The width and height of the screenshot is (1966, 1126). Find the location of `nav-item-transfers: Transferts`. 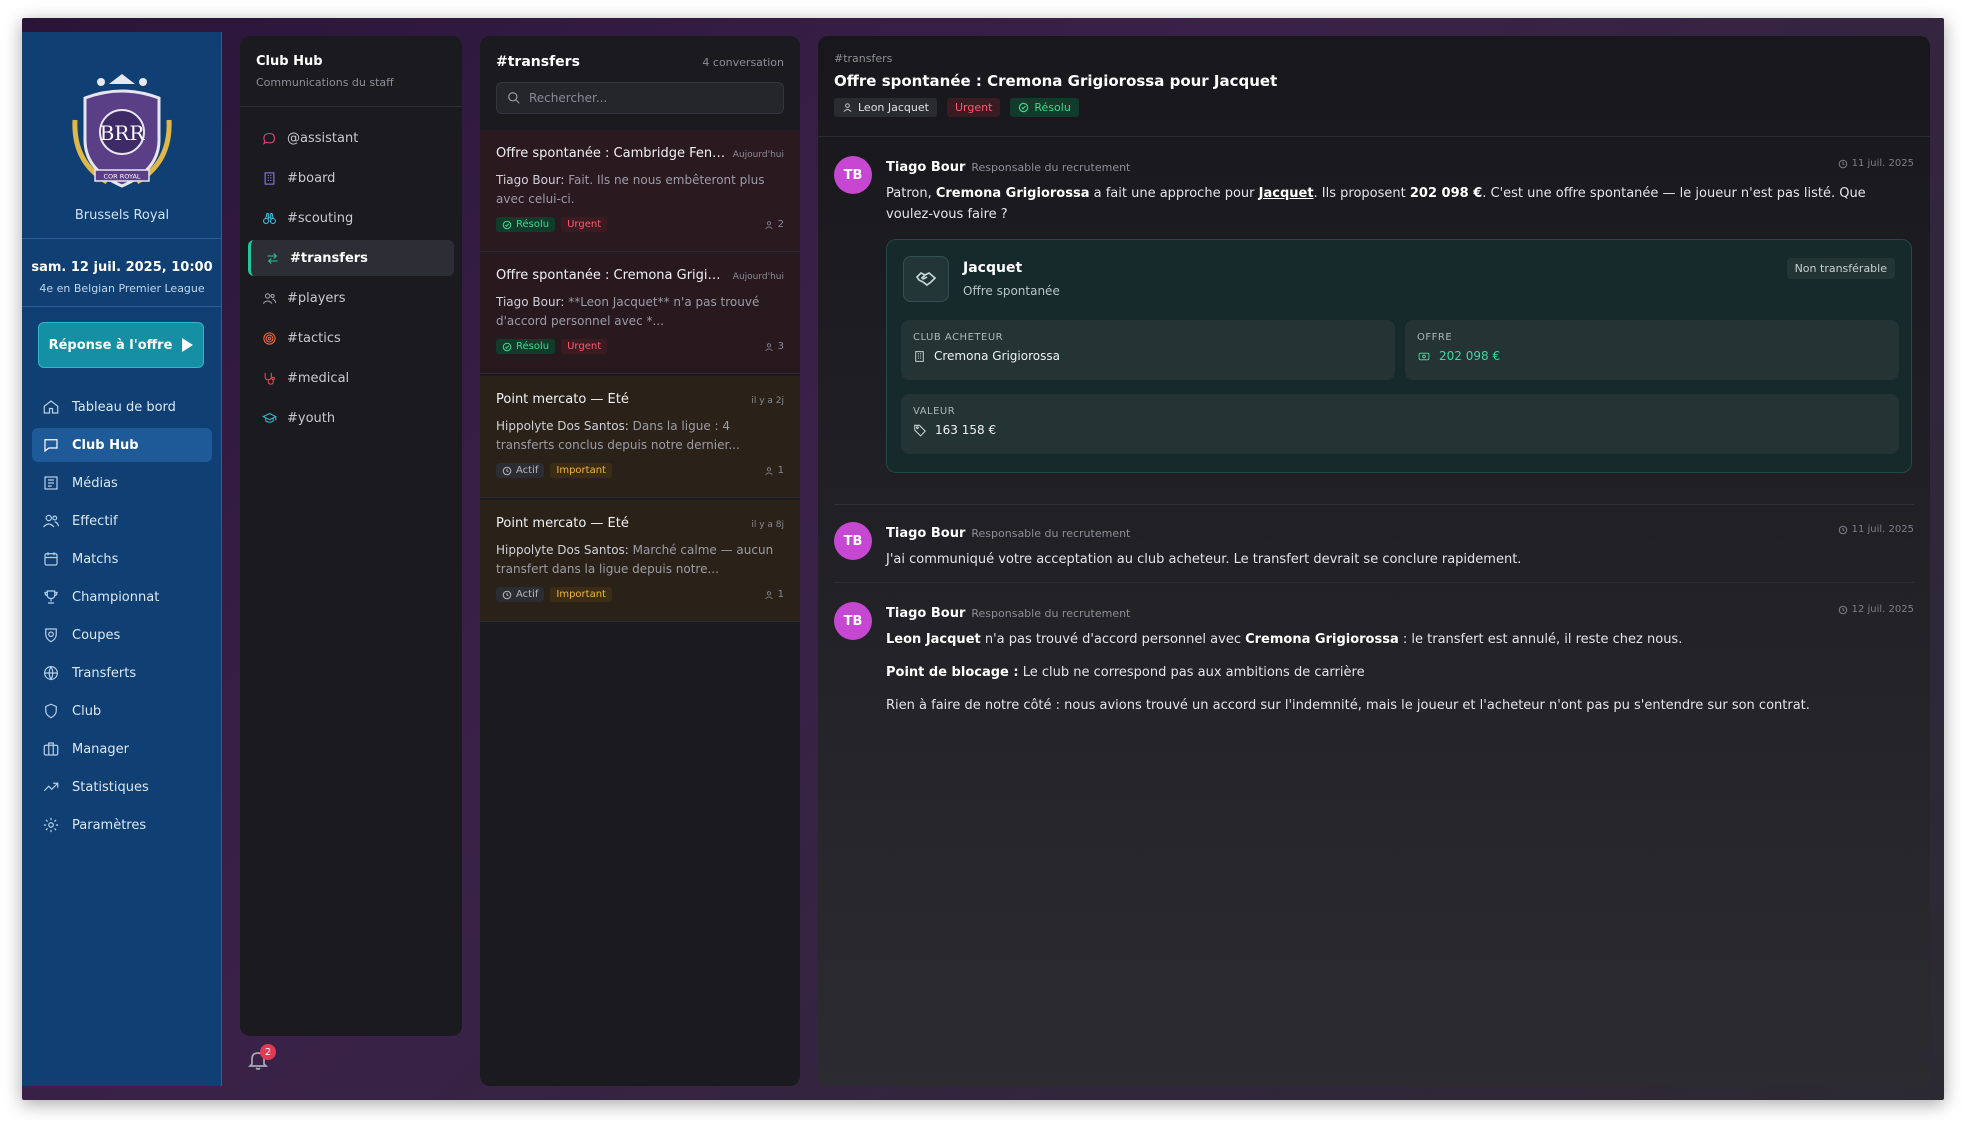

nav-item-transfers: Transferts is located at coordinates (122, 673).